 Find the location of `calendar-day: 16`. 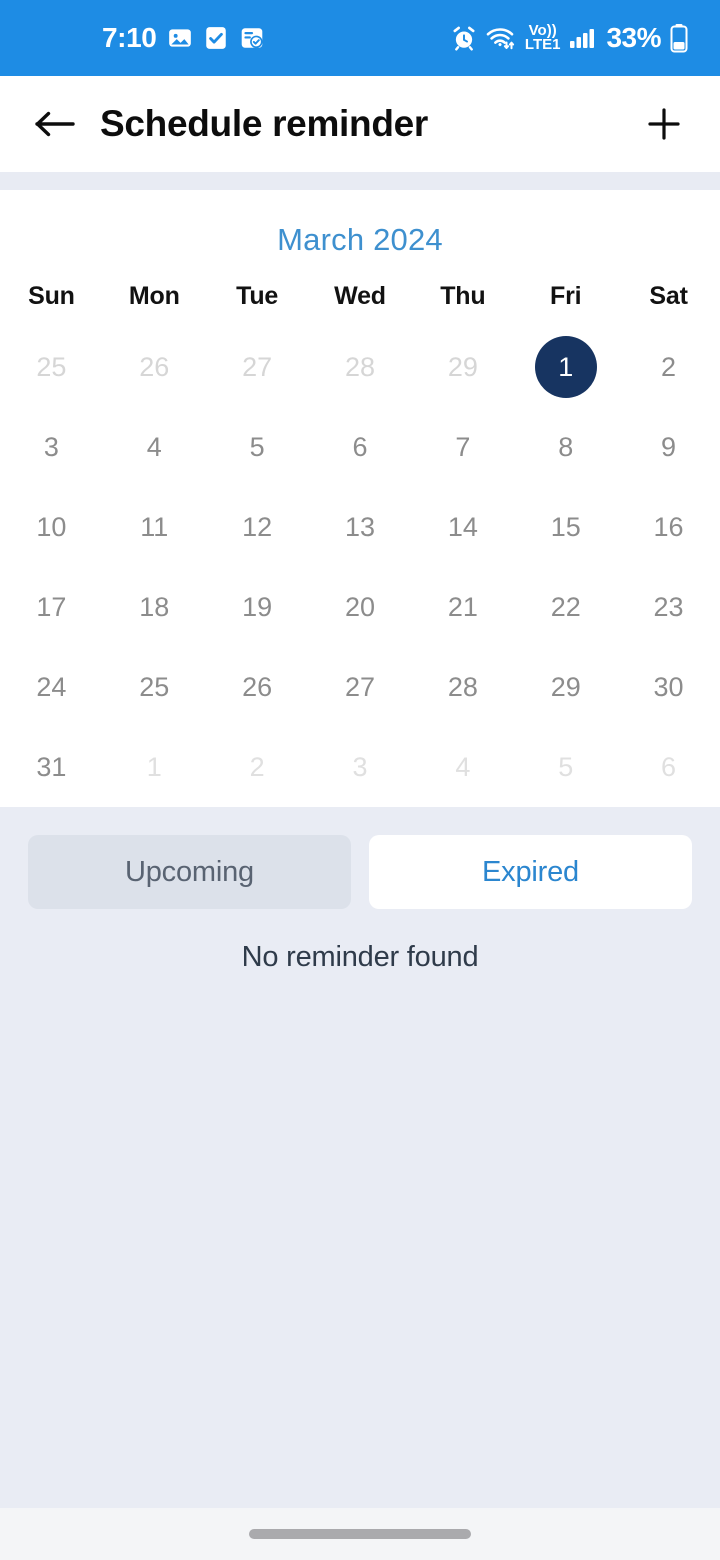

calendar-day: 16 is located at coordinates (668, 527).